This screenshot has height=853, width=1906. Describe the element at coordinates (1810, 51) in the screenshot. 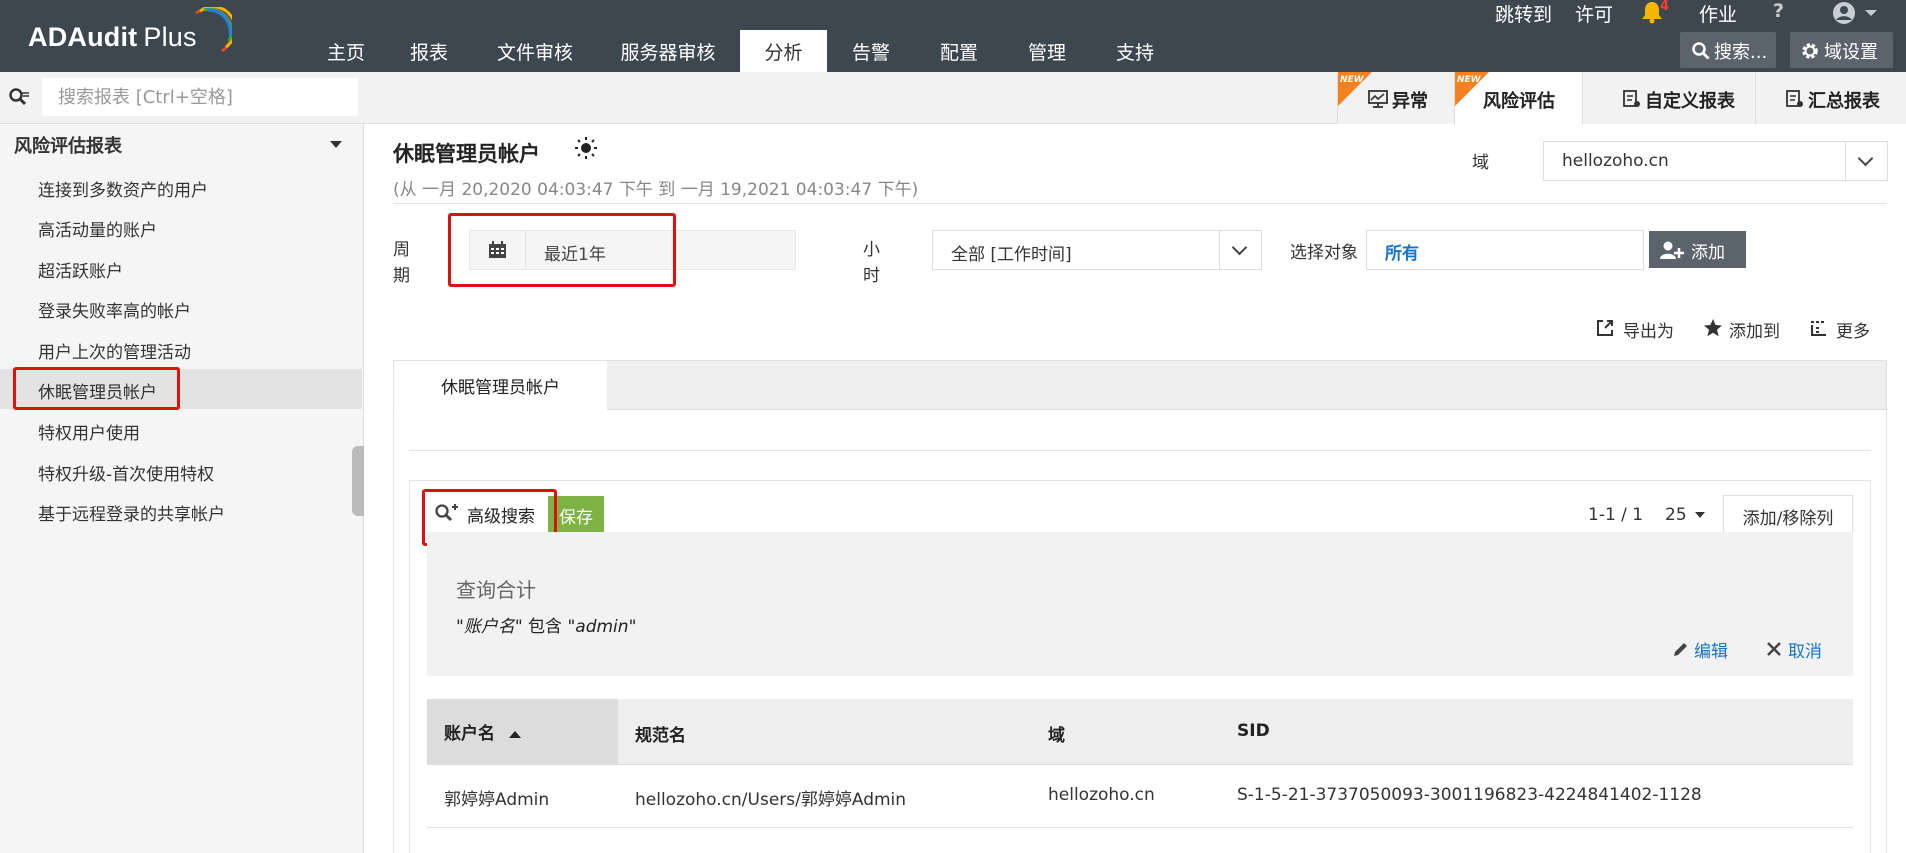

I see `gear-icon` at that location.